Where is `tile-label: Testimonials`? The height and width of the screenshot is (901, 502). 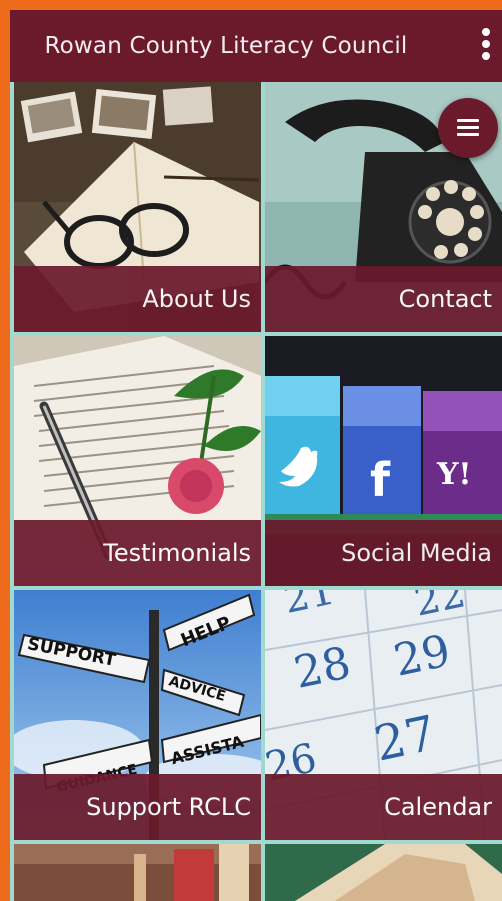
tile-label: Testimonials is located at coordinates (137, 553).